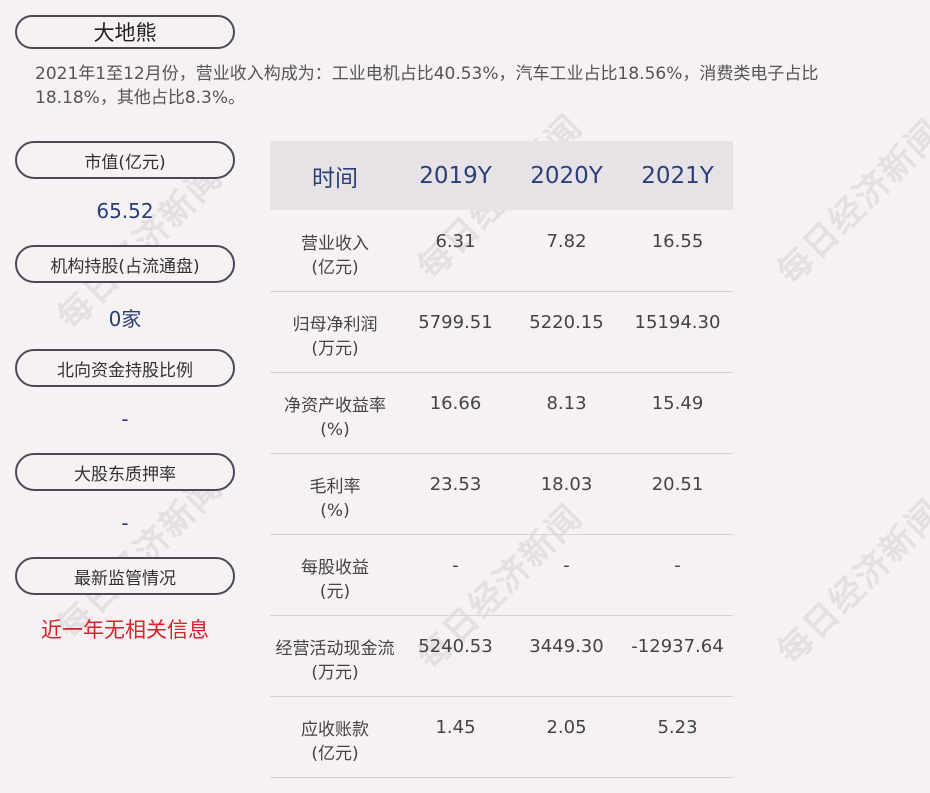 The height and width of the screenshot is (793, 930). Describe the element at coordinates (455, 646) in the screenshot. I see `cell-2019: 5240.53` at that location.